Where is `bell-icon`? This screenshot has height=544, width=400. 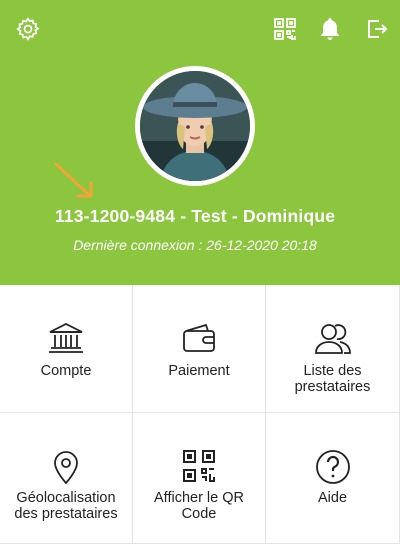 bell-icon is located at coordinates (330, 29).